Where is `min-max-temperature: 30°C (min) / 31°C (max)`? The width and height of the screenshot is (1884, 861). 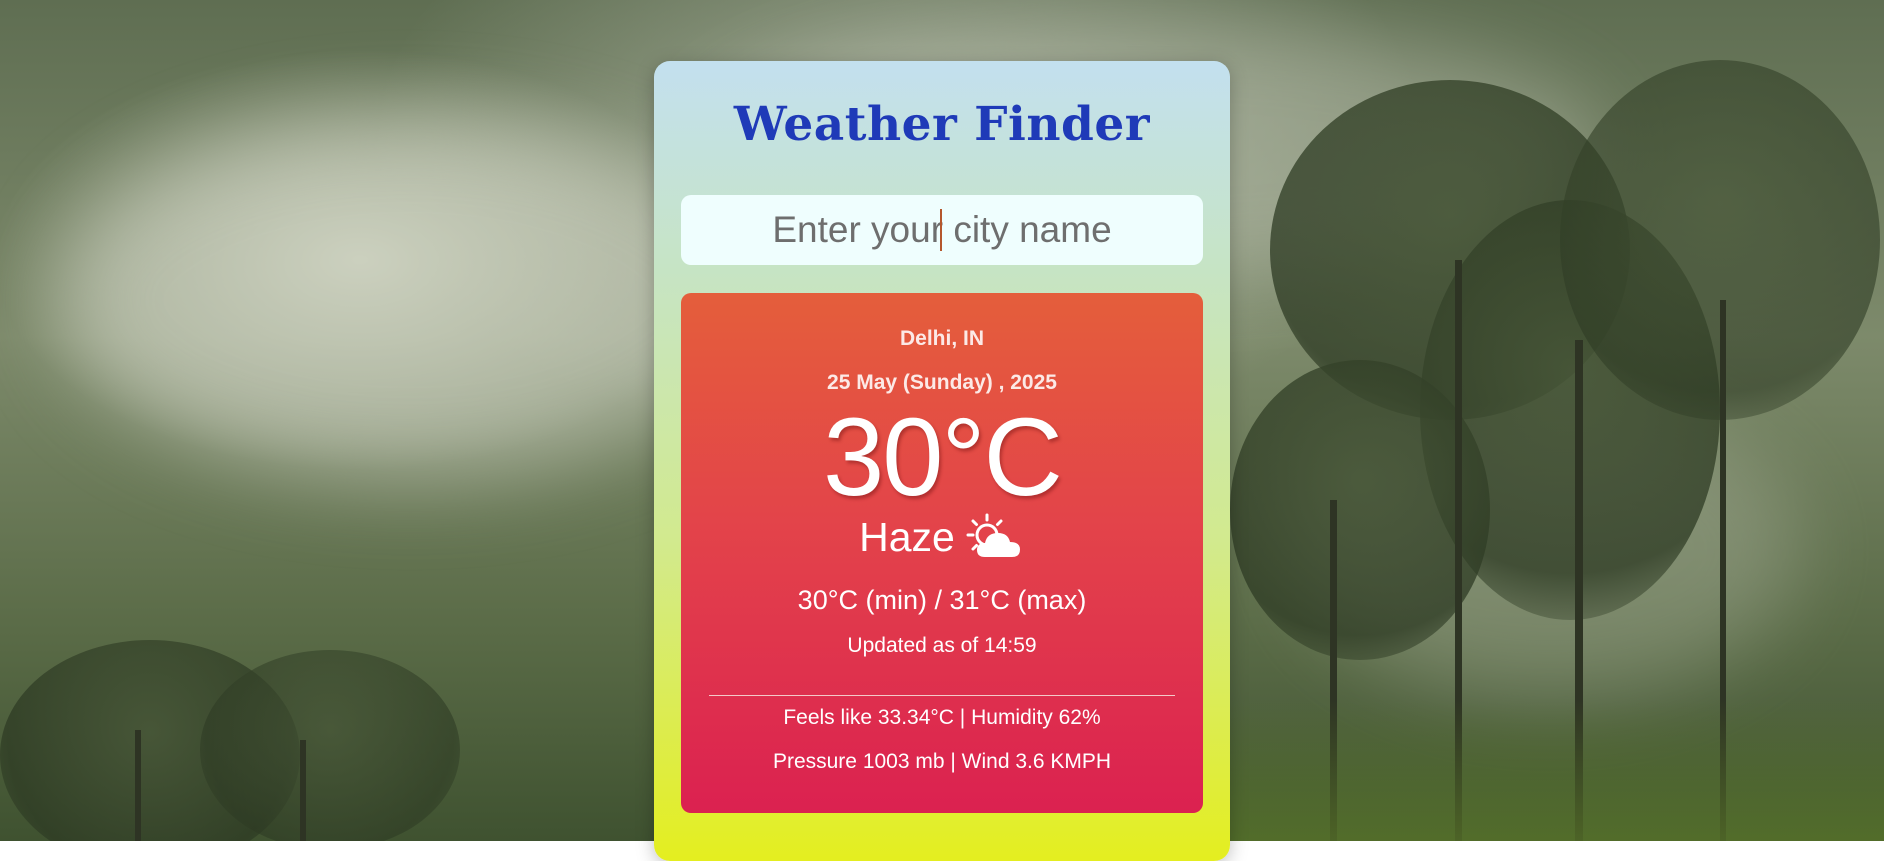 min-max-temperature: 30°C (min) / 31°C (max) is located at coordinates (942, 600).